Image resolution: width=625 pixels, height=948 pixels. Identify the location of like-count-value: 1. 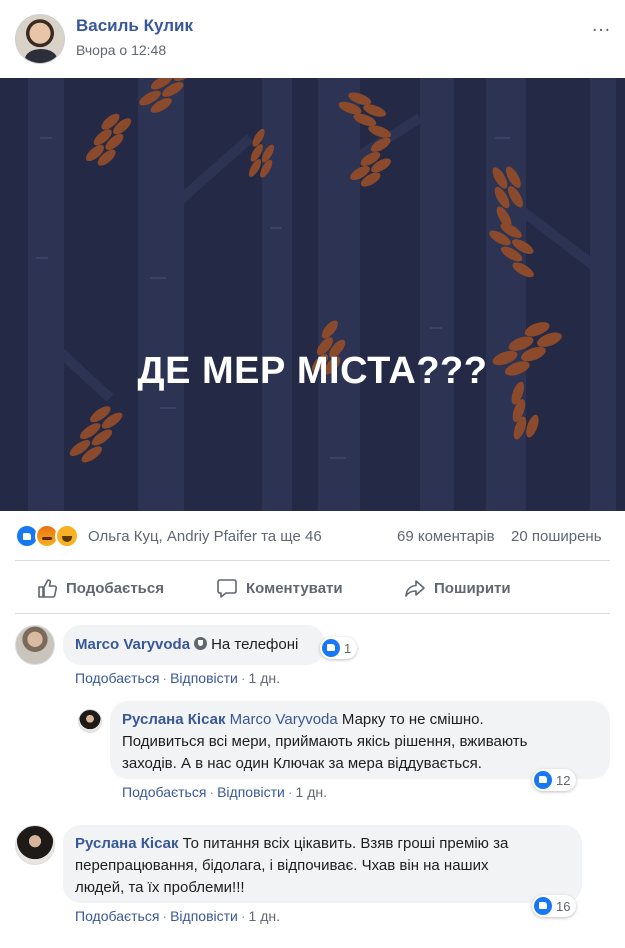
(348, 648).